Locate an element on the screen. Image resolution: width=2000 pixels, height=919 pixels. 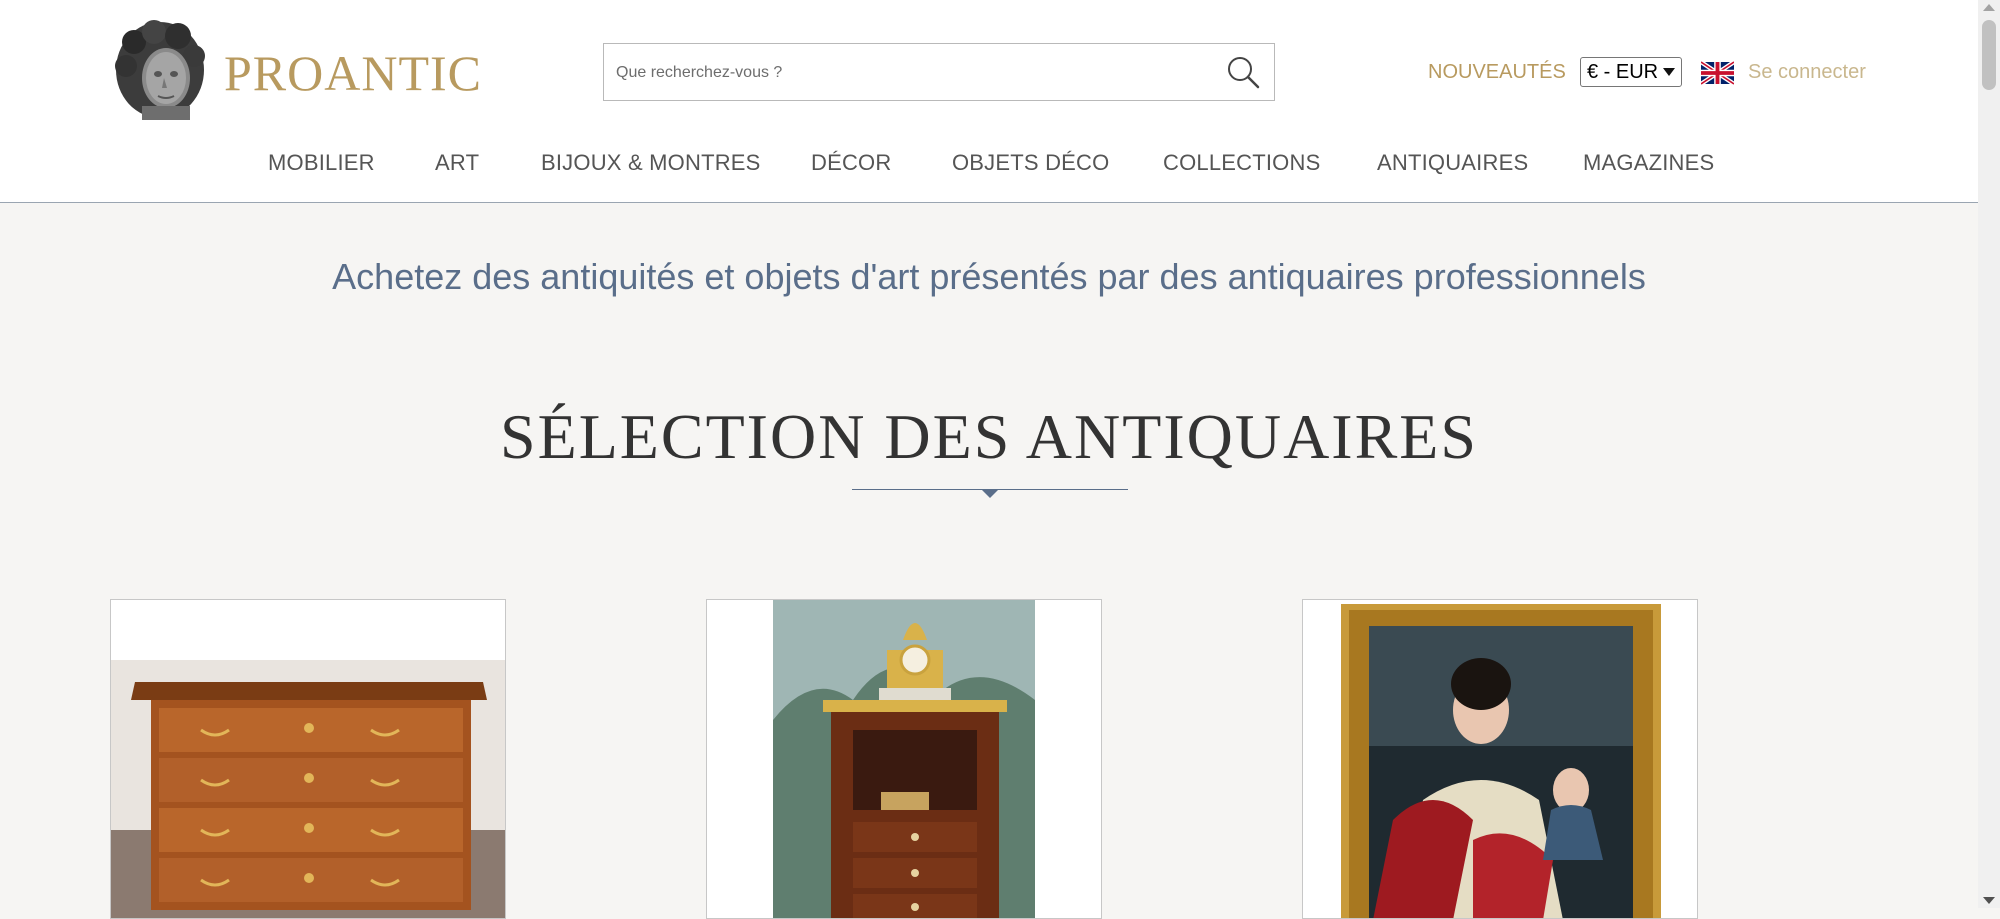
logo-text: PROANTIC is located at coordinates (353, 73).